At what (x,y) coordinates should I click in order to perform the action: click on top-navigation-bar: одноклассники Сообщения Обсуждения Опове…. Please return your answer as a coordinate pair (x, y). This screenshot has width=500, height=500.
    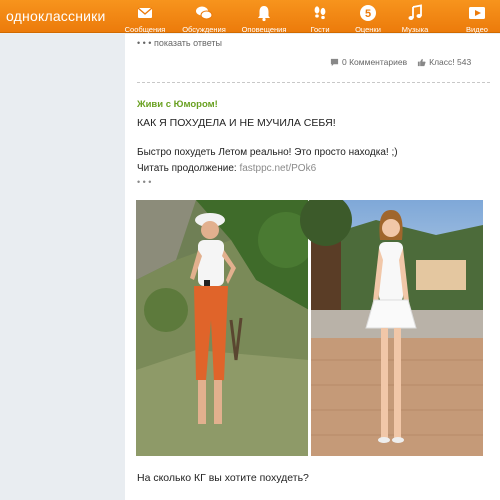
    Looking at the image, I should click on (250, 17).